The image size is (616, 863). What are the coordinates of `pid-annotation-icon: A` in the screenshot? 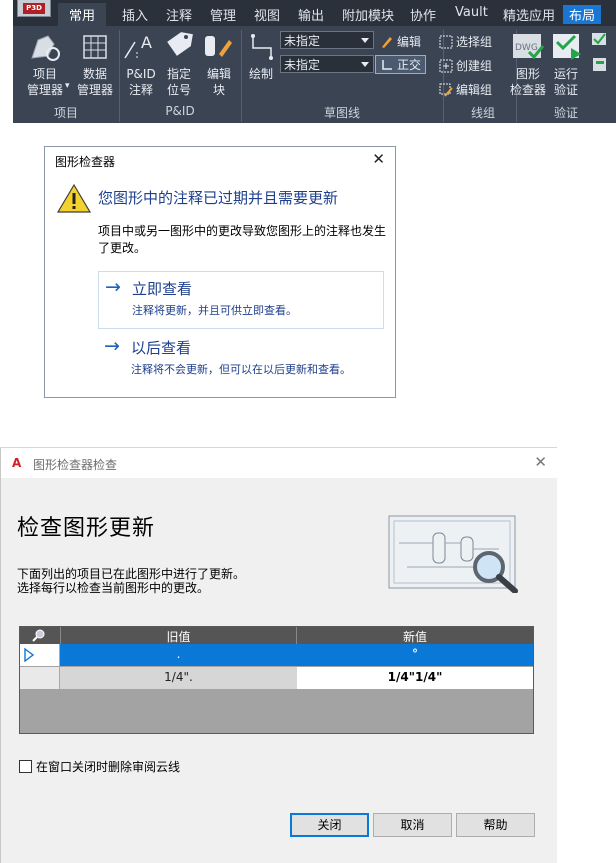 It's located at (138, 46).